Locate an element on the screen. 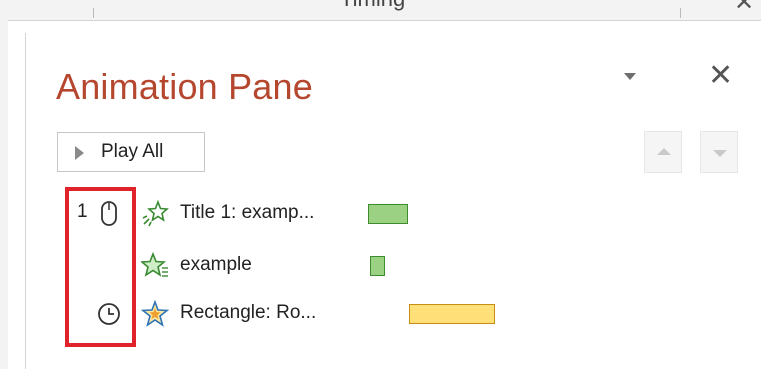 The width and height of the screenshot is (761, 369). emphasis-star-icon is located at coordinates (155, 313).